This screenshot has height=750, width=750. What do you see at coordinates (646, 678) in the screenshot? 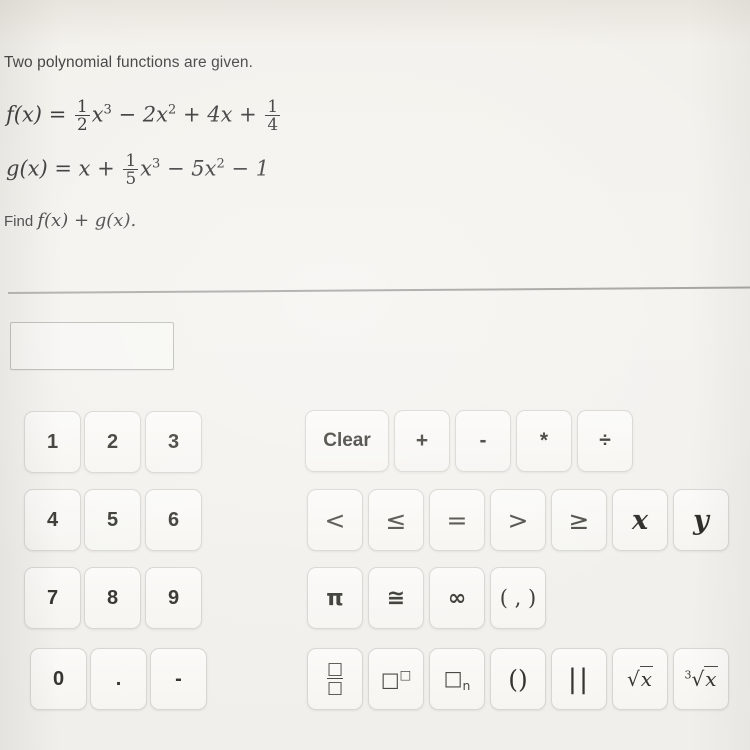
I see `square-root-radicand: x` at bounding box center [646, 678].